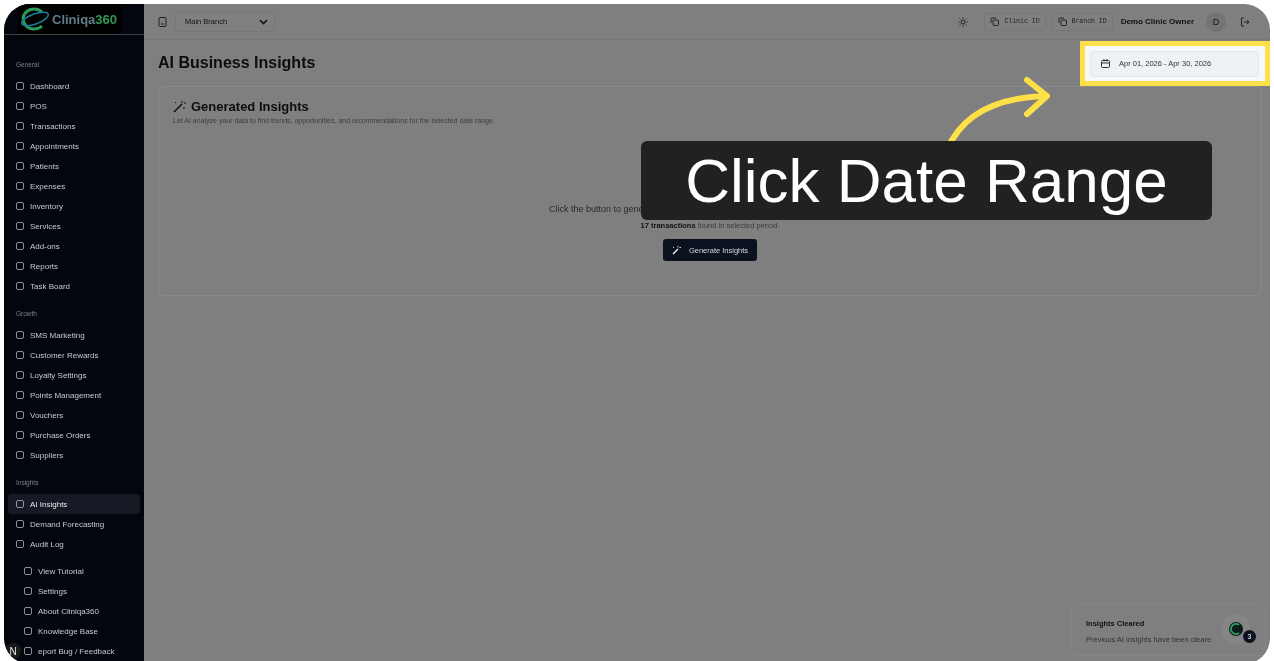 The image size is (1274, 661). Describe the element at coordinates (74, 146) in the screenshot. I see `sidebar-item: Appointments` at that location.